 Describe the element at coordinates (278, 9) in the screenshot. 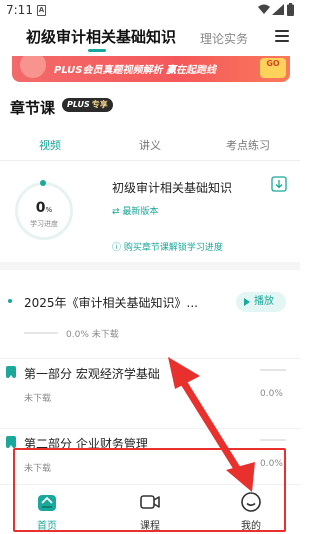

I see `signal-icon` at that location.